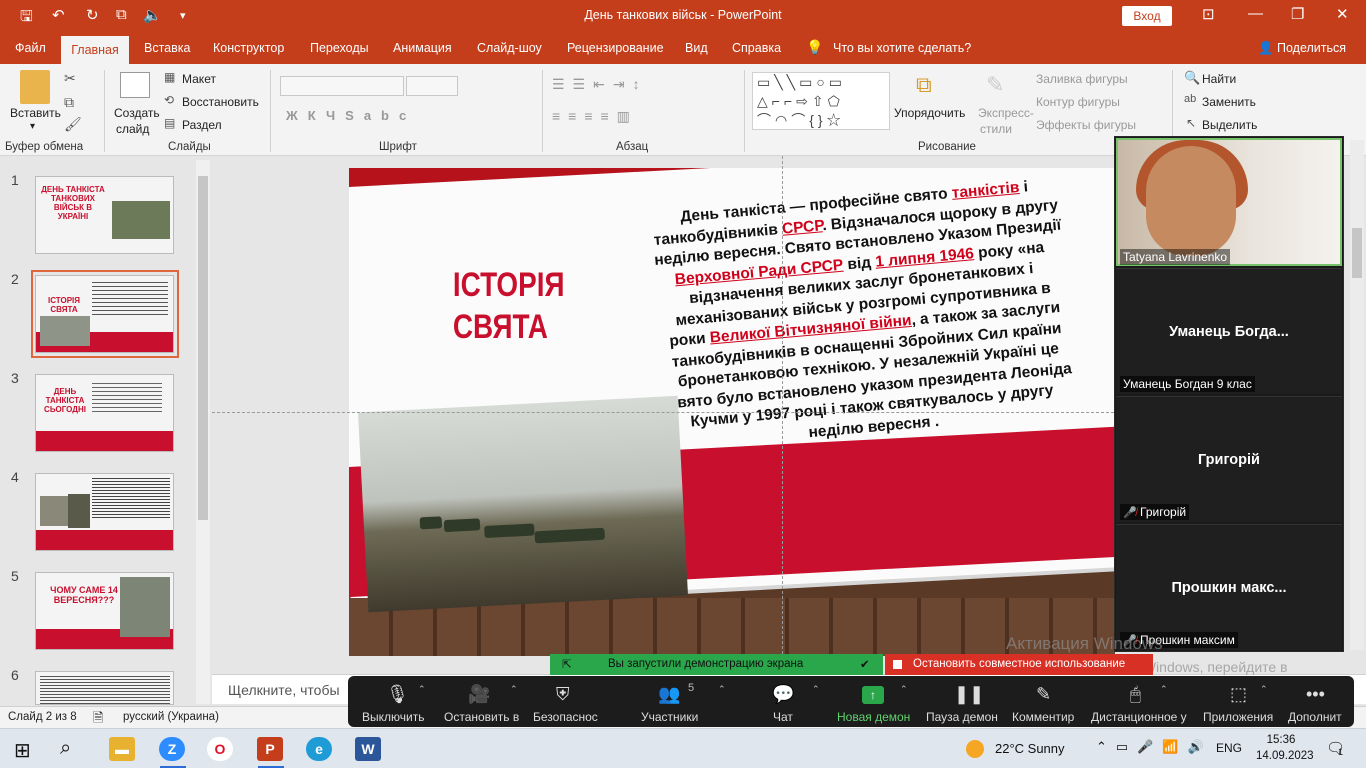  Describe the element at coordinates (32, 126) in the screenshot. I see `paste-dropdown-icon: ▾` at that location.